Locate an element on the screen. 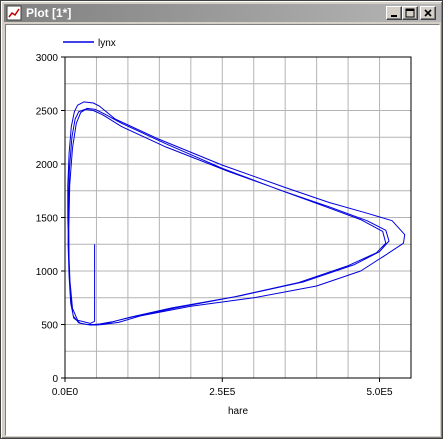  plot-app-icon is located at coordinates (14, 13).